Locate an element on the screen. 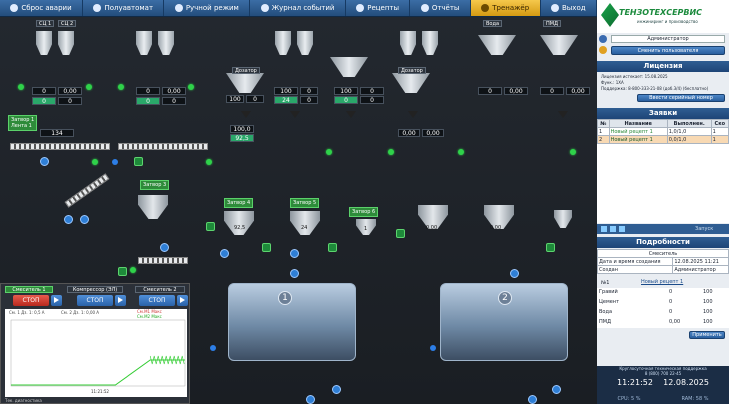  clock-time: 11:21:52 is located at coordinates (635, 382).